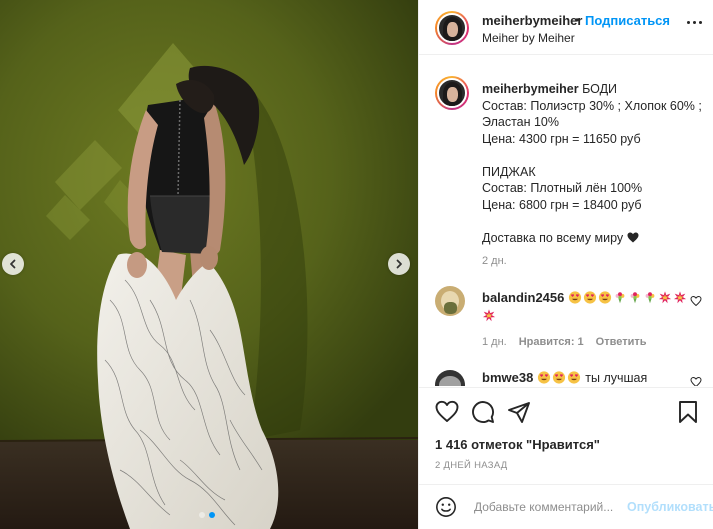  What do you see at coordinates (528, 38) in the screenshot?
I see `author-subtitle: Meiher by Meiher` at bounding box center [528, 38].